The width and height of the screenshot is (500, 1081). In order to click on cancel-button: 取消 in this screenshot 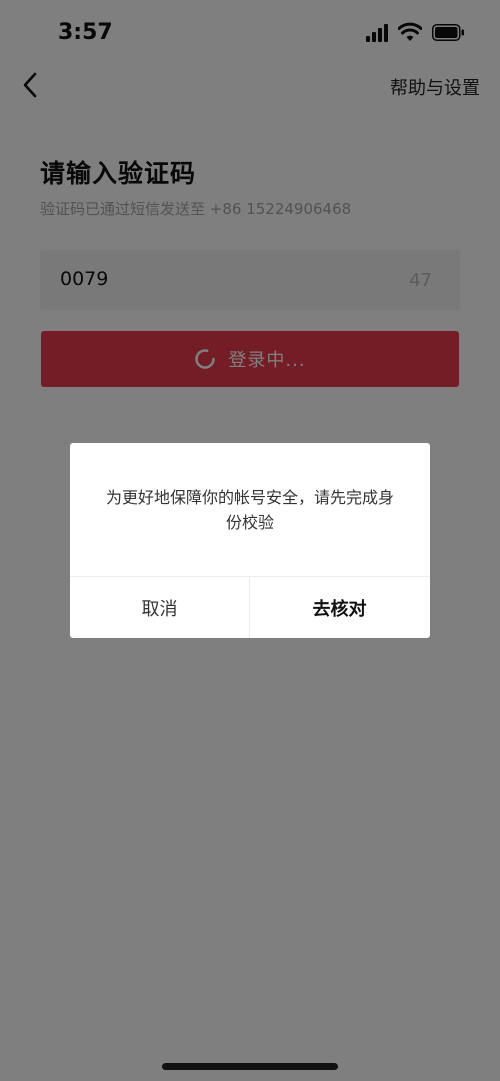, I will do `click(159, 607)`.